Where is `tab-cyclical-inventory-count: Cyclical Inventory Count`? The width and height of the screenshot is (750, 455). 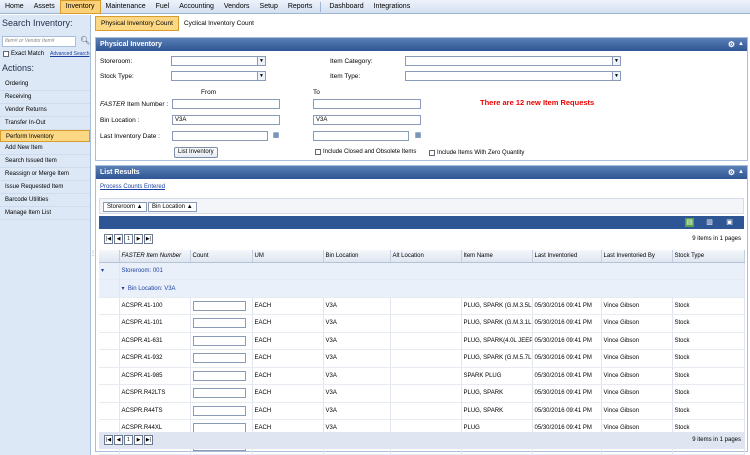
tab-cyclical-inventory-count: Cyclical Inventory Count is located at coordinates (219, 23).